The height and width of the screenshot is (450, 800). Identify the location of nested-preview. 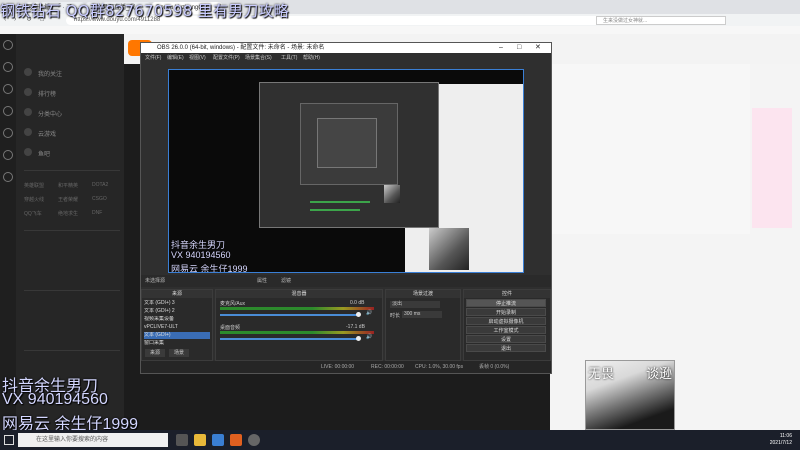
(349, 155).